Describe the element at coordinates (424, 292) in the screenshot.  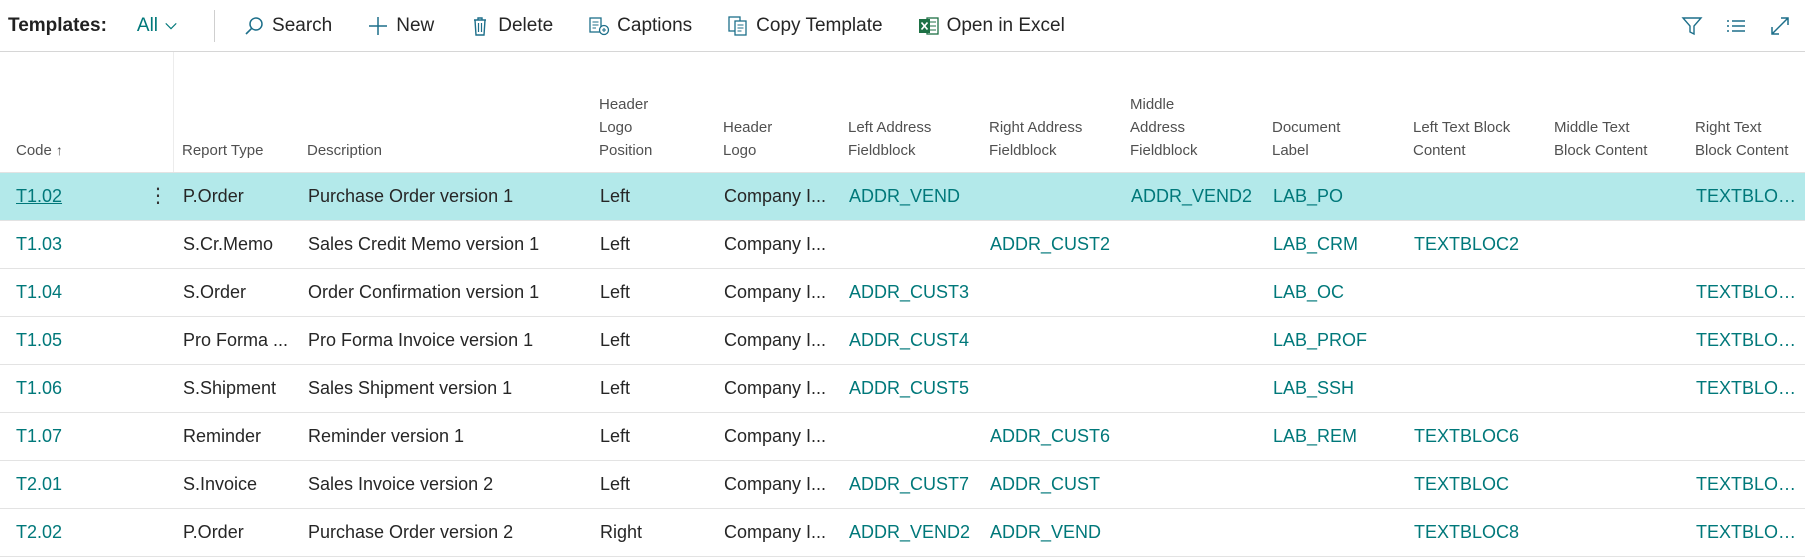
I see `cell-description: Order Confirmation version 1` at that location.